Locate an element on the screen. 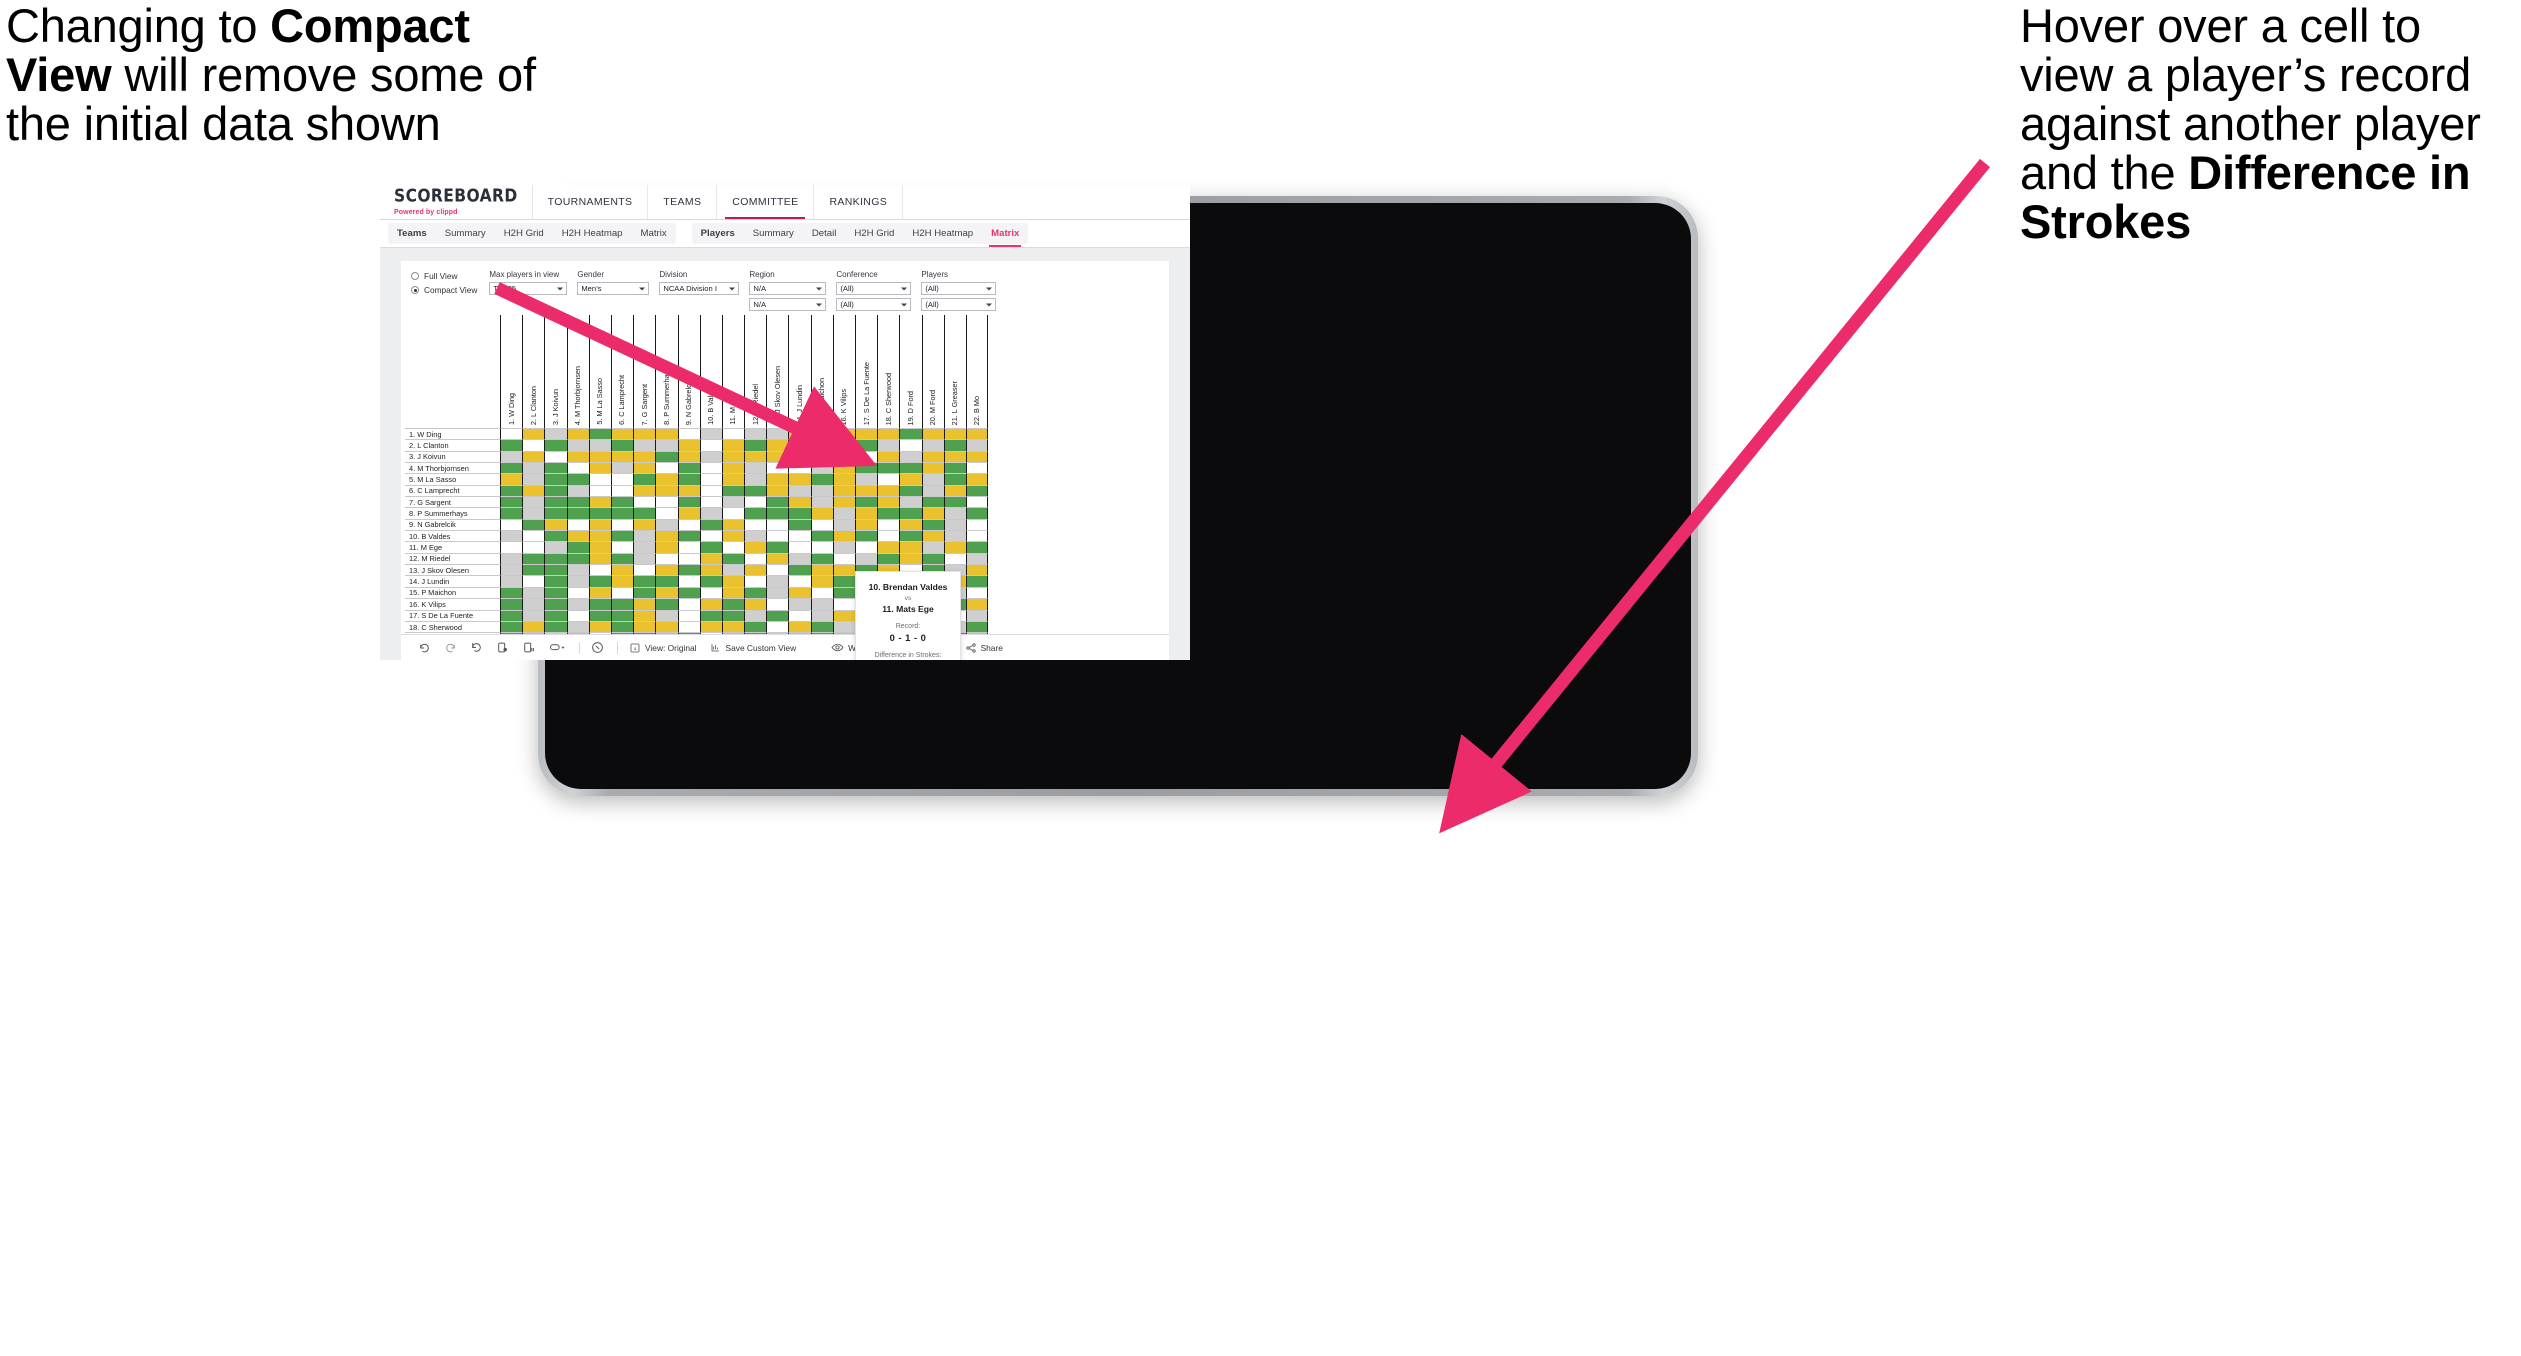 This screenshot has width=2521, height=1356. subnav-item-h2h-heatmap: H2H Heatmap is located at coordinates (592, 233).